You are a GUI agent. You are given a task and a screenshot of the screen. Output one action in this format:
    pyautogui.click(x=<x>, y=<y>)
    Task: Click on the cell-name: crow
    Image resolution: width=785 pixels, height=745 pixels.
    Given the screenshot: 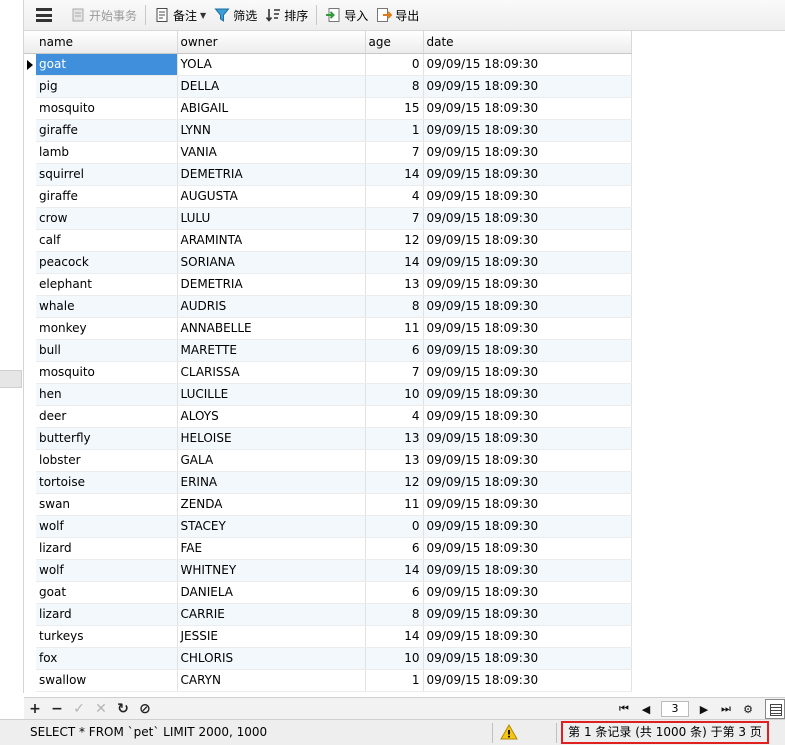 What is the action you would take?
    pyautogui.click(x=107, y=218)
    